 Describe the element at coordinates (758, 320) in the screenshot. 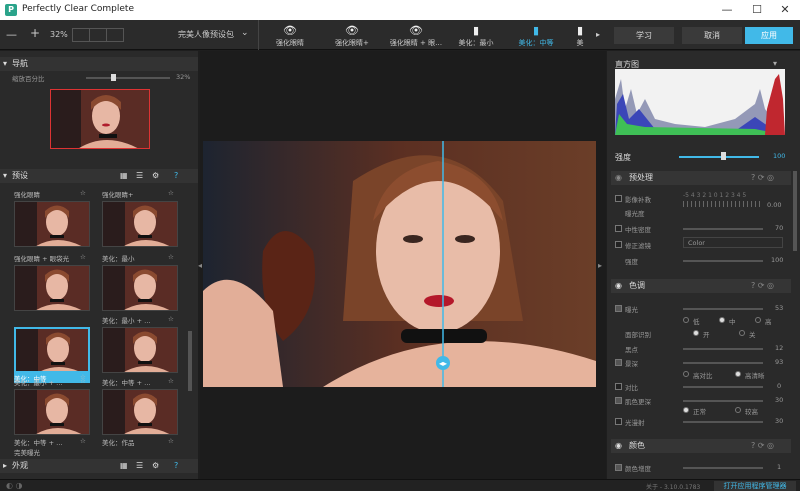

I see `exposure-high-radio` at that location.